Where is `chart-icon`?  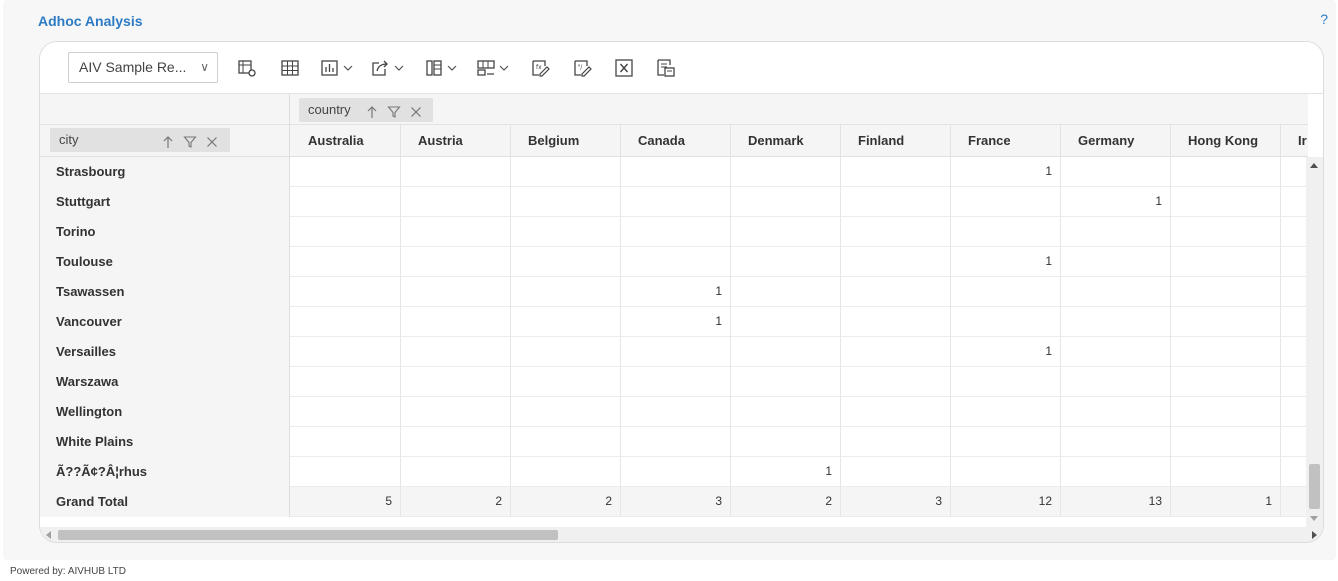 chart-icon is located at coordinates (336, 68).